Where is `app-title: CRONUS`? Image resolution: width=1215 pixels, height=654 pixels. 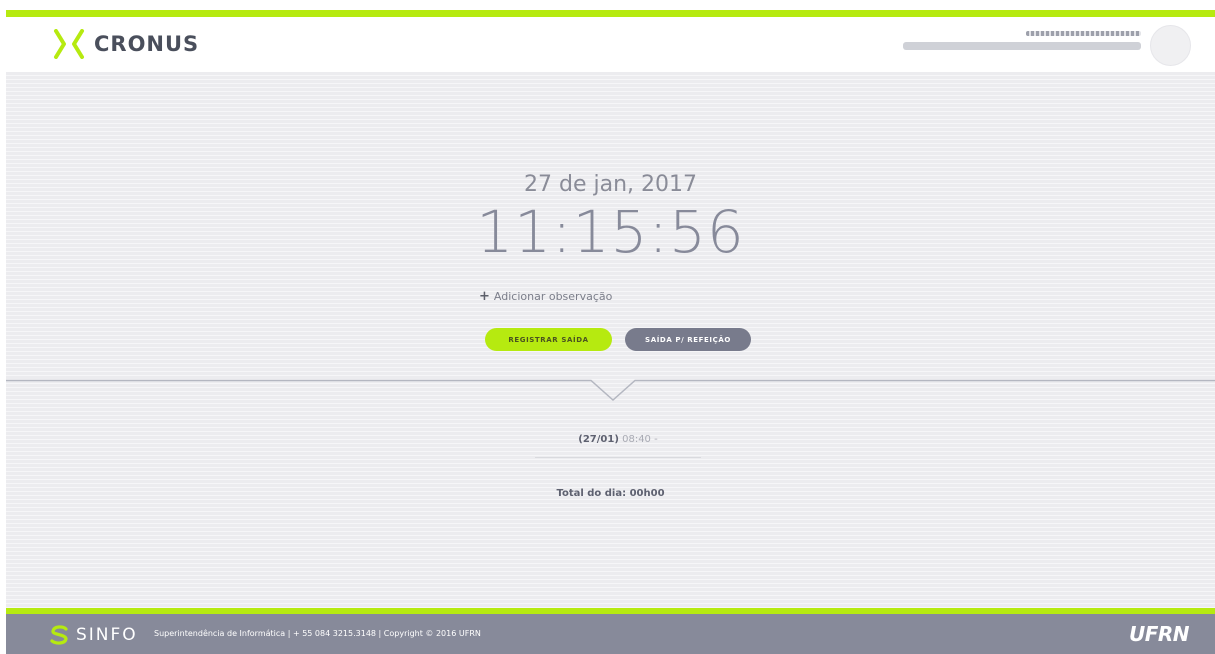 app-title: CRONUS is located at coordinates (147, 44).